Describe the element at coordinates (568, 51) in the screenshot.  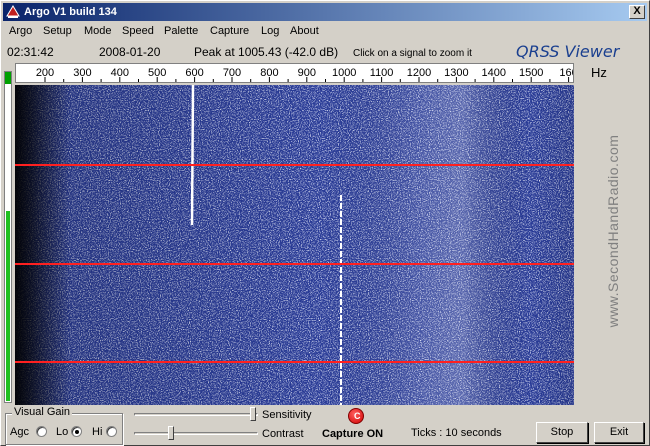
I see `brand-logo: QRSS Viewer` at that location.